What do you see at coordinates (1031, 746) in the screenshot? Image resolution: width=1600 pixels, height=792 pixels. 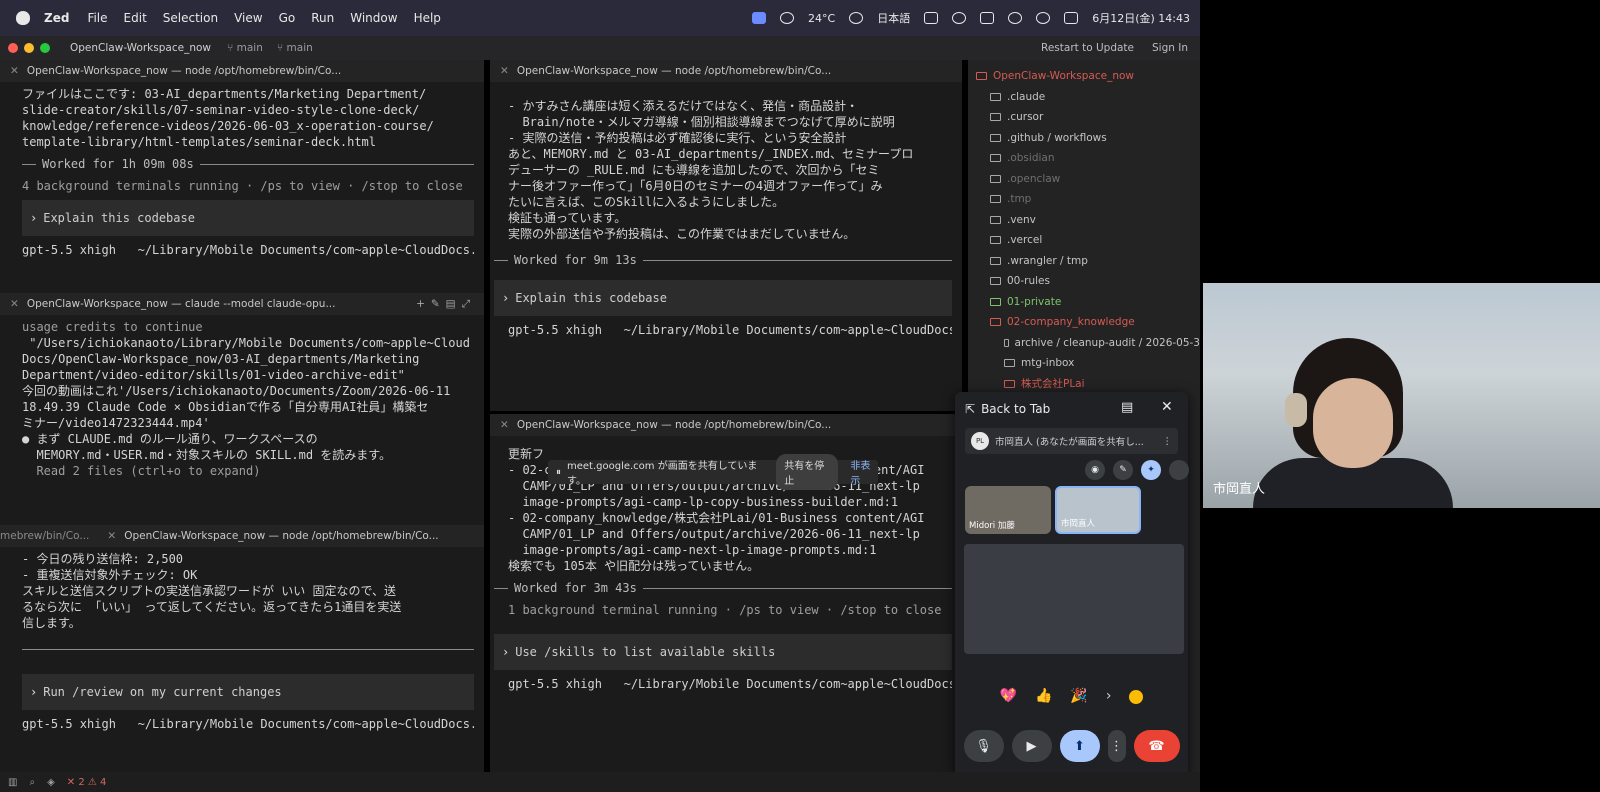 I see `camera-icon: ▶` at bounding box center [1031, 746].